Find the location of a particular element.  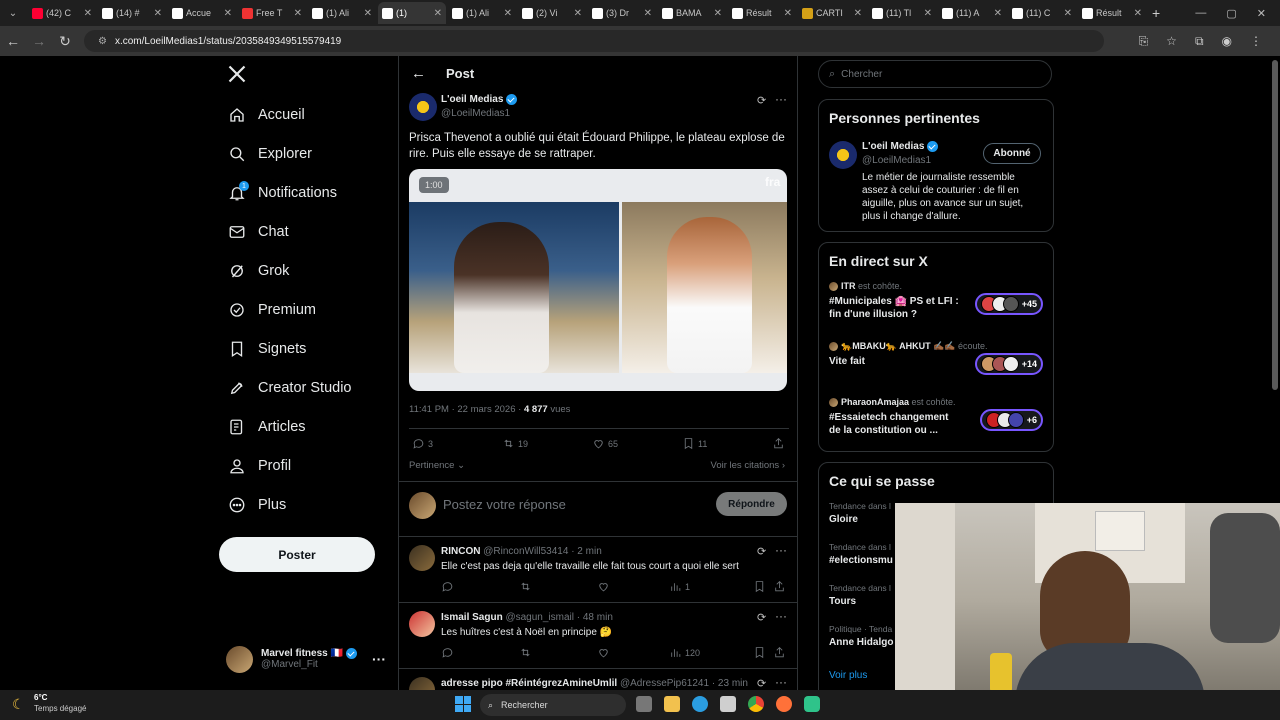

nav-item-grok: Grok is located at coordinates (303, 270).